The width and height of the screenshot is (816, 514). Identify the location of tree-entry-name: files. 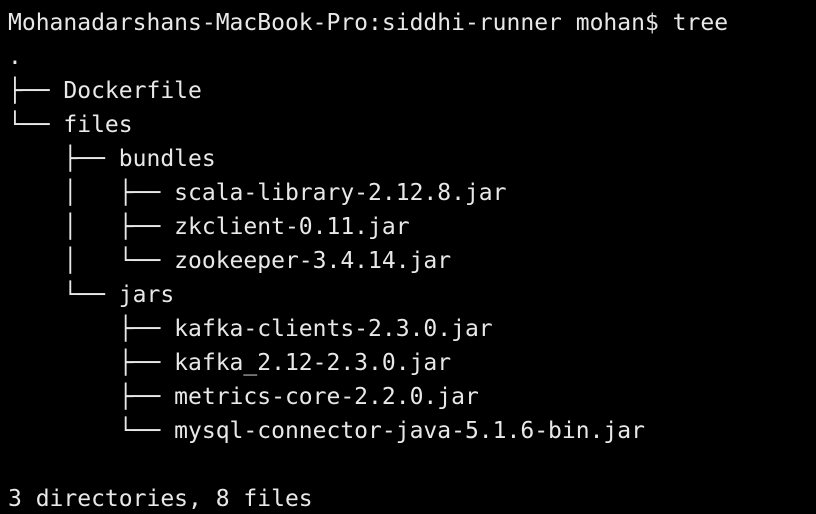
(98, 125).